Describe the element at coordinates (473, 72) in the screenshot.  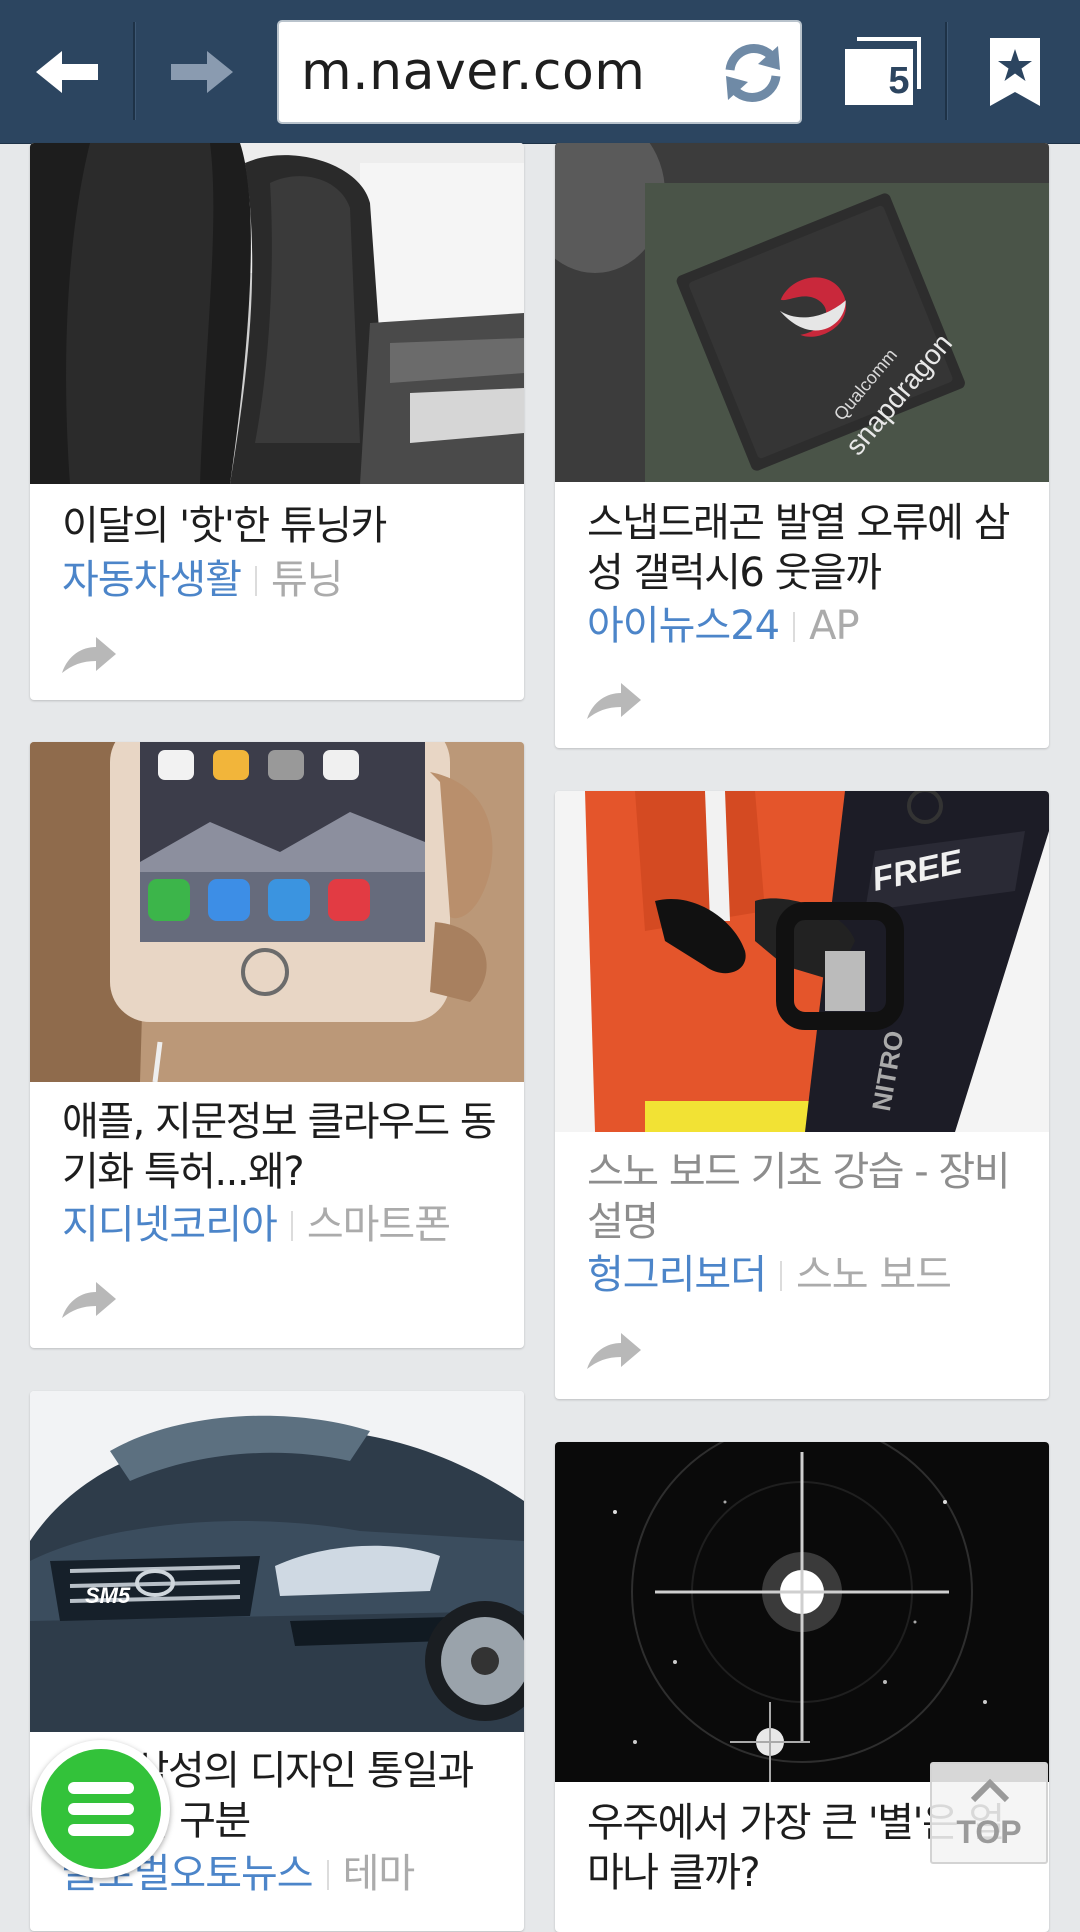
I see `url-text: m.naver.com` at that location.